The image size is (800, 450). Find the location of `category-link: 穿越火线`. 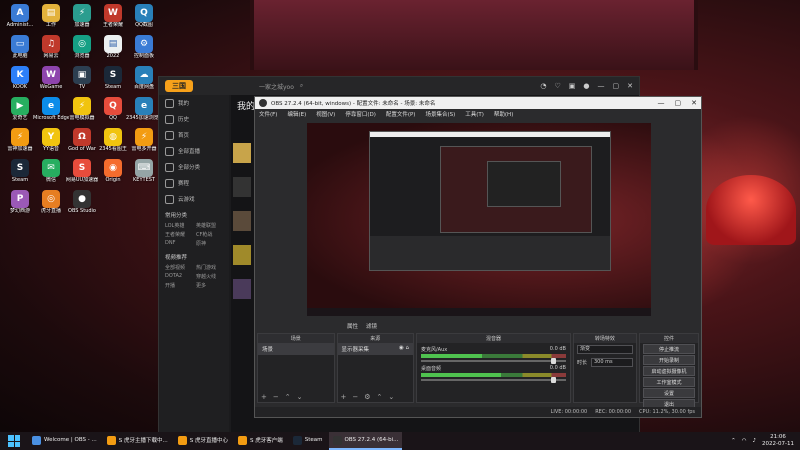

category-link: 穿越火线 is located at coordinates (209, 276).